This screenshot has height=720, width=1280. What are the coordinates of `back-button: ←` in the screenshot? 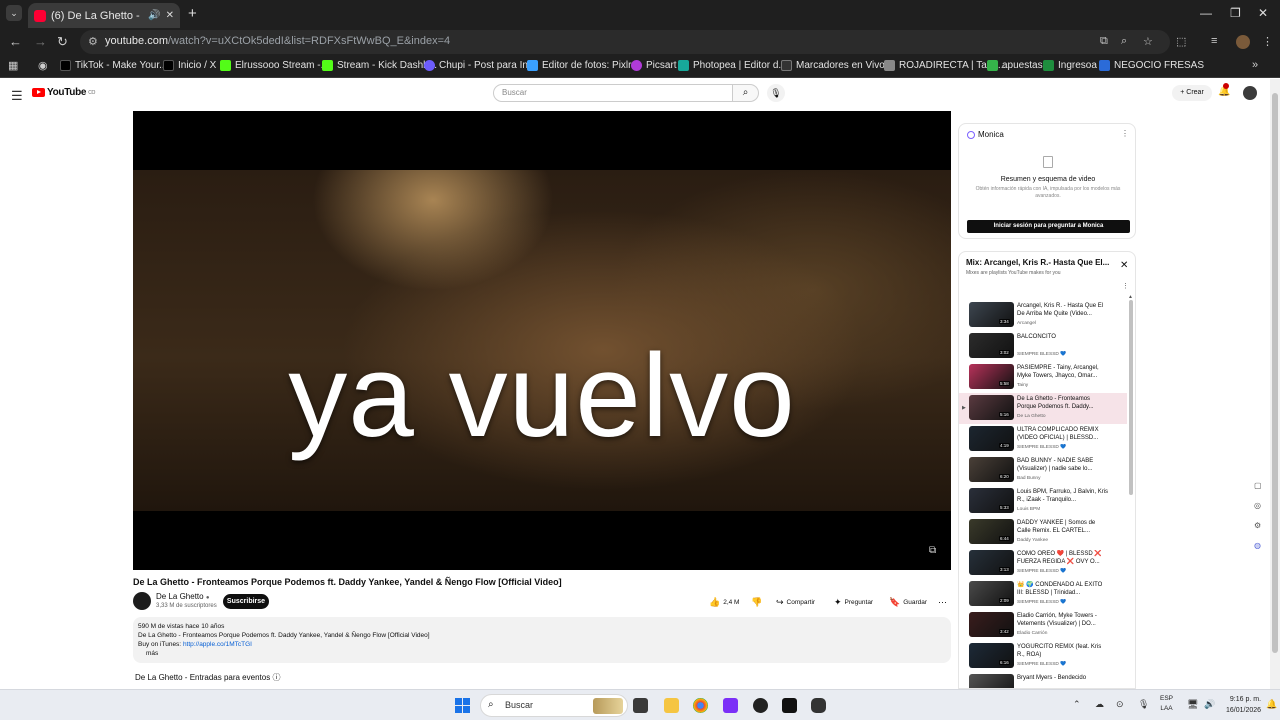 It's located at (15, 41).